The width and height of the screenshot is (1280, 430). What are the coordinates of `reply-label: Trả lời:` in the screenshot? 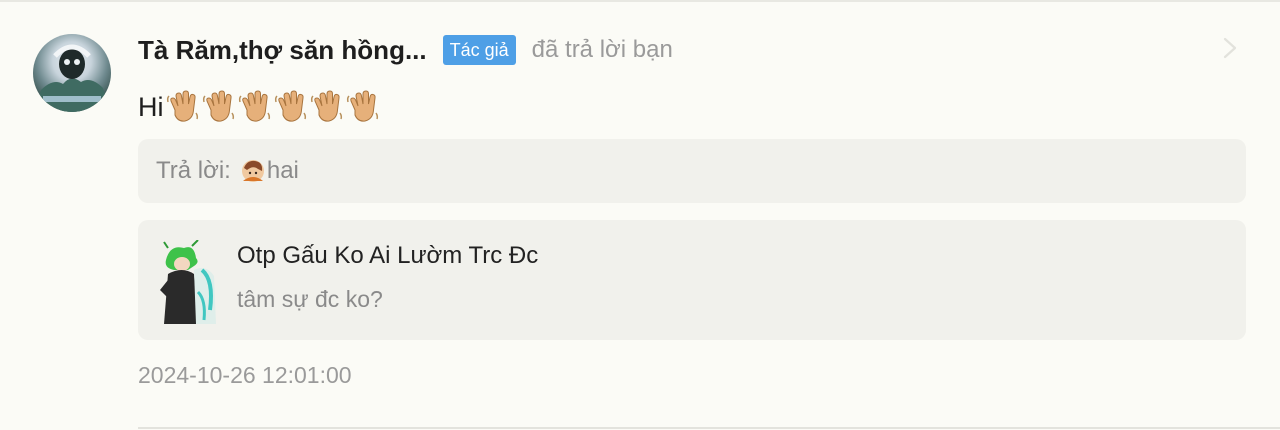 It's located at (193, 170).